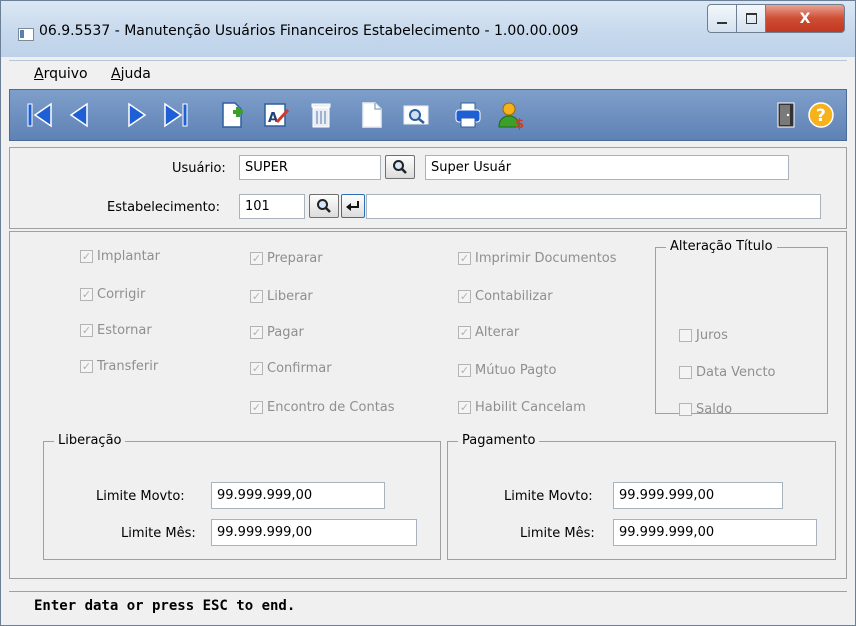 Image resolution: width=856 pixels, height=626 pixels. What do you see at coordinates (516, 370) in the screenshot?
I see `checkbox-label: Mútuo Pagto` at bounding box center [516, 370].